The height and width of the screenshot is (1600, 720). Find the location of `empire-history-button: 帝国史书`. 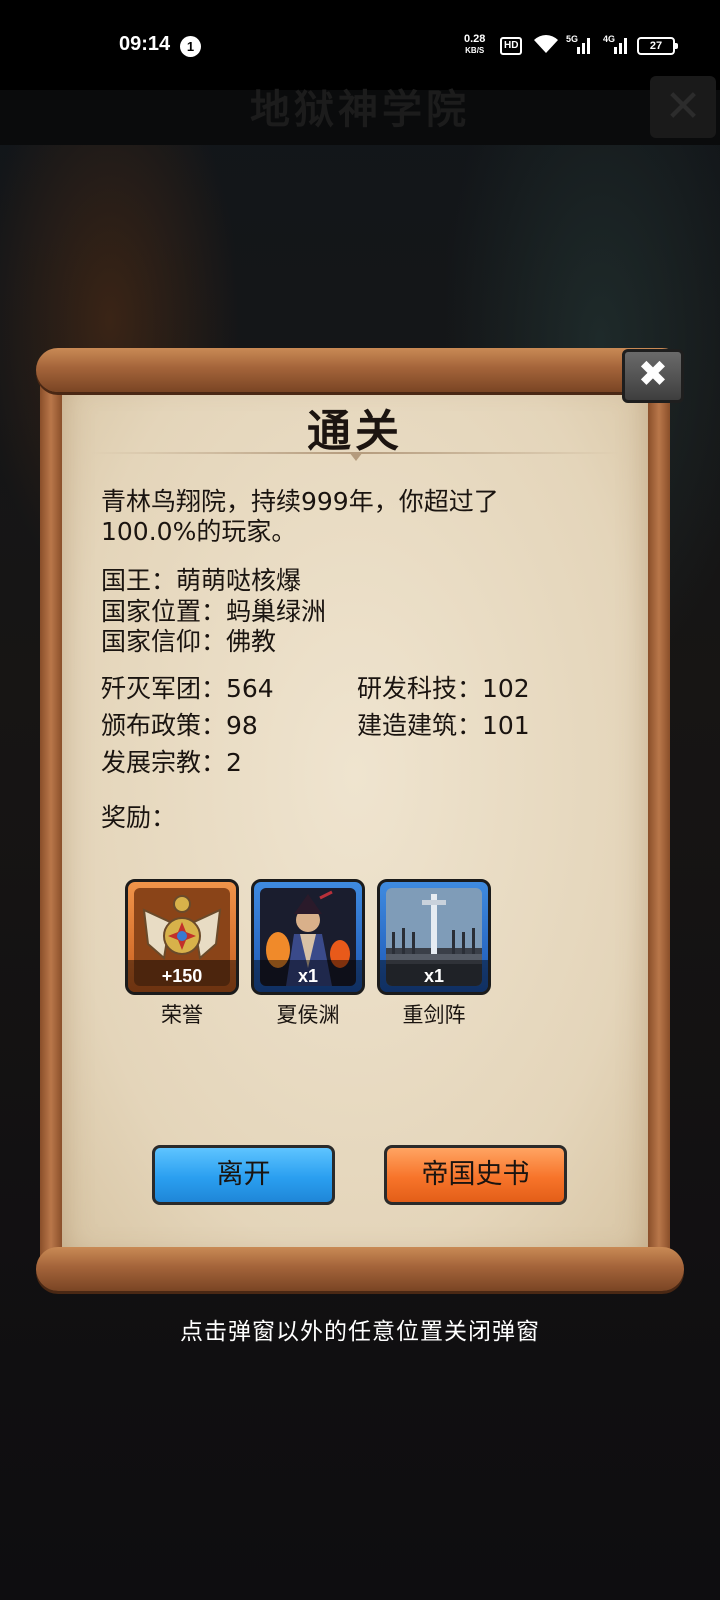

empire-history-button: 帝国史书 is located at coordinates (475, 1175).